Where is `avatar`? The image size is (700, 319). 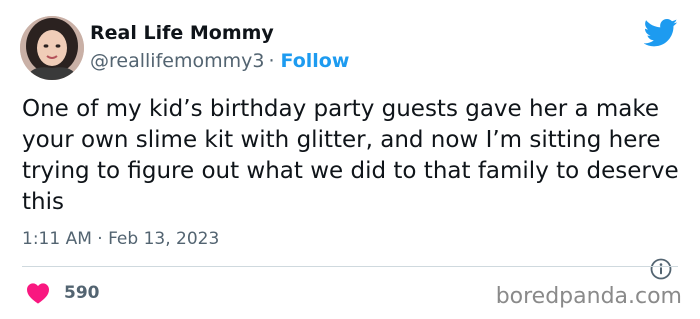
avatar is located at coordinates (52, 48).